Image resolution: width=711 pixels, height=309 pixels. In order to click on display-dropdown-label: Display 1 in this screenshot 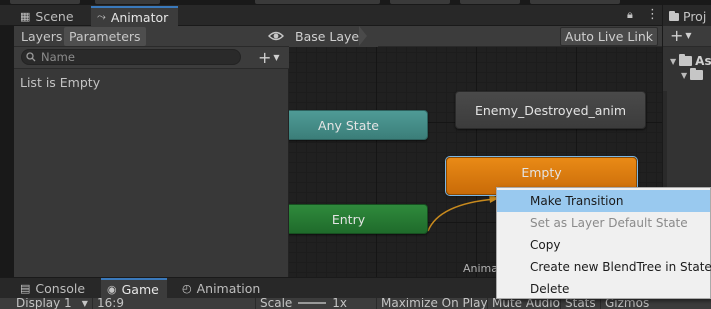, I will do `click(44, 303)`.